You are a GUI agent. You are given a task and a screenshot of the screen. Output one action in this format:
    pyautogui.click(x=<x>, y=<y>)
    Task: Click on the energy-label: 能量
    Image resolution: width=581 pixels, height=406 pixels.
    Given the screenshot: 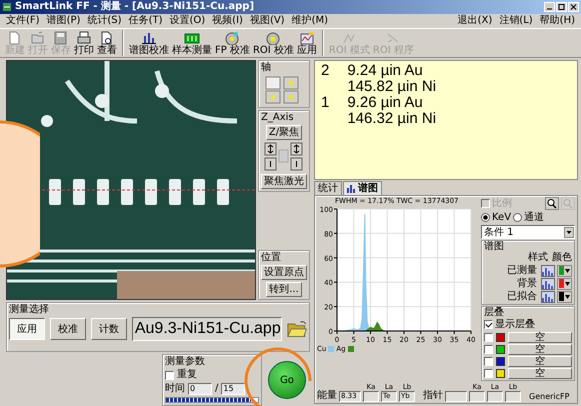 What is the action you would take?
    pyautogui.click(x=327, y=396)
    